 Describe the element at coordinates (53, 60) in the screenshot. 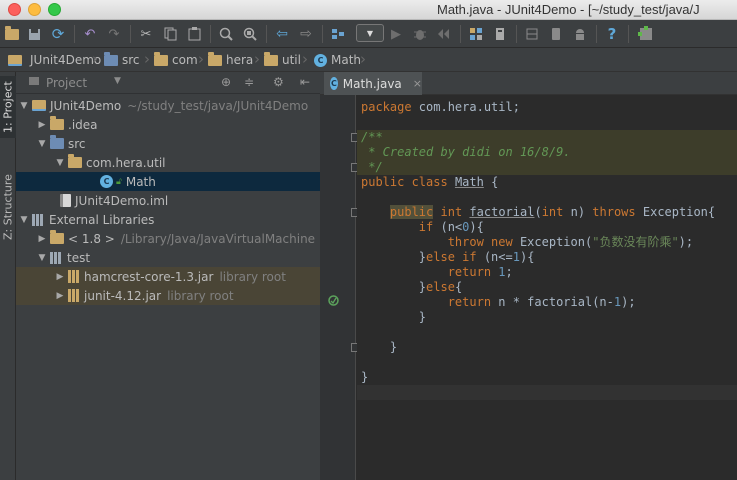

I see `breadcrumb-project: JUnit4Demo` at that location.